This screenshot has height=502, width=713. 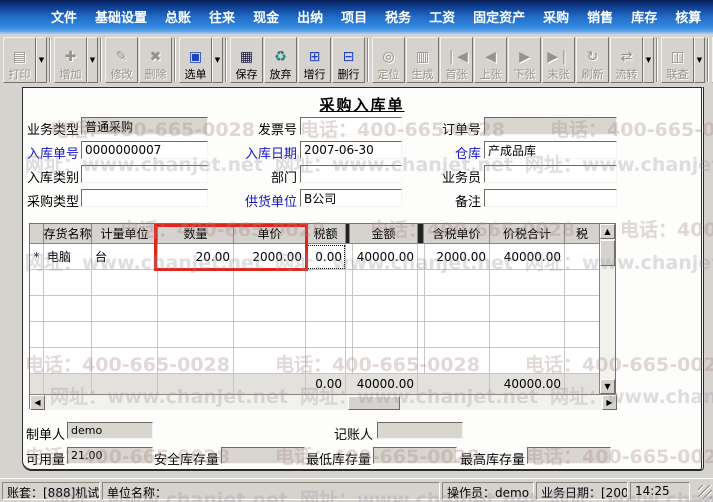 I want to click on vertical-scrollbar: ▲ ▼, so click(x=607, y=309).